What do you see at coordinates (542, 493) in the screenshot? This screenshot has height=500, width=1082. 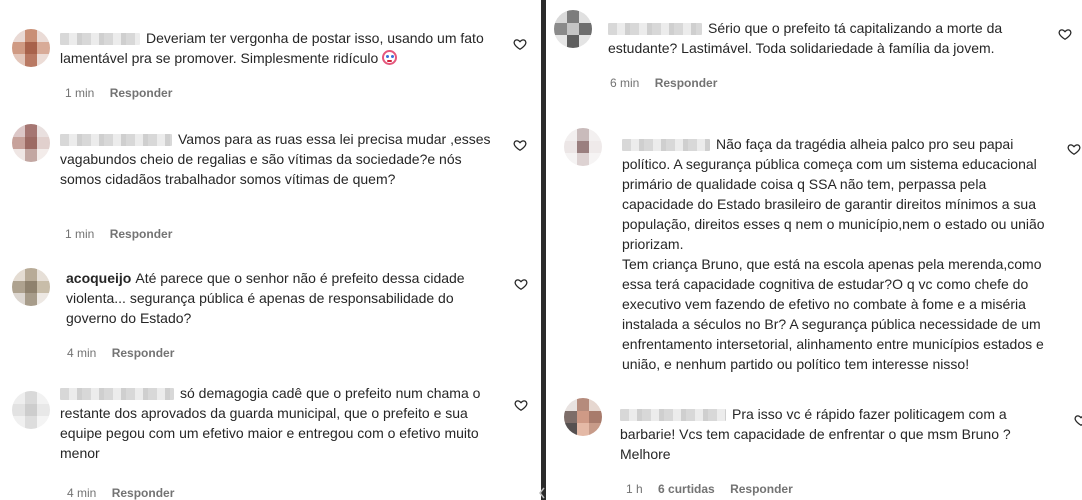 I see `scrollbar-thumb` at bounding box center [542, 493].